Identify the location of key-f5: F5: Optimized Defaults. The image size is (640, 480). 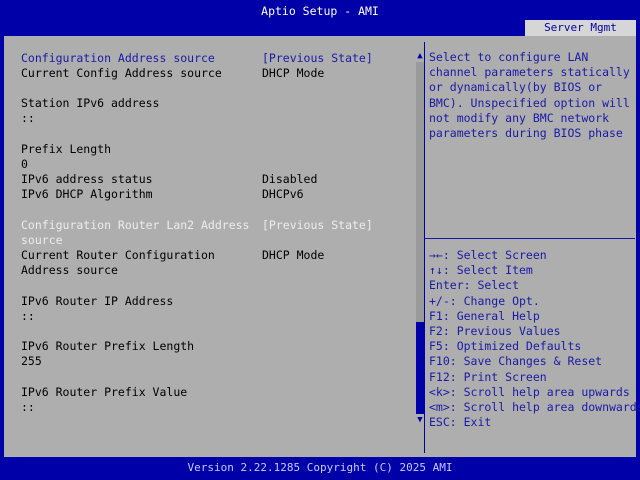
(505, 346).